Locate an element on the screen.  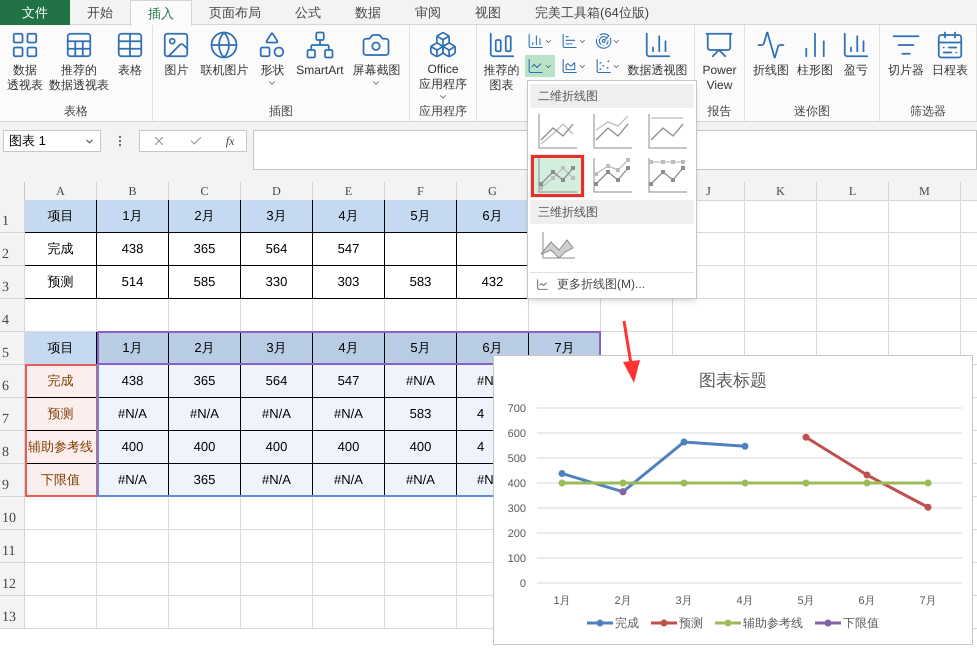
ribbon-tab: 视图 is located at coordinates (488, 12).